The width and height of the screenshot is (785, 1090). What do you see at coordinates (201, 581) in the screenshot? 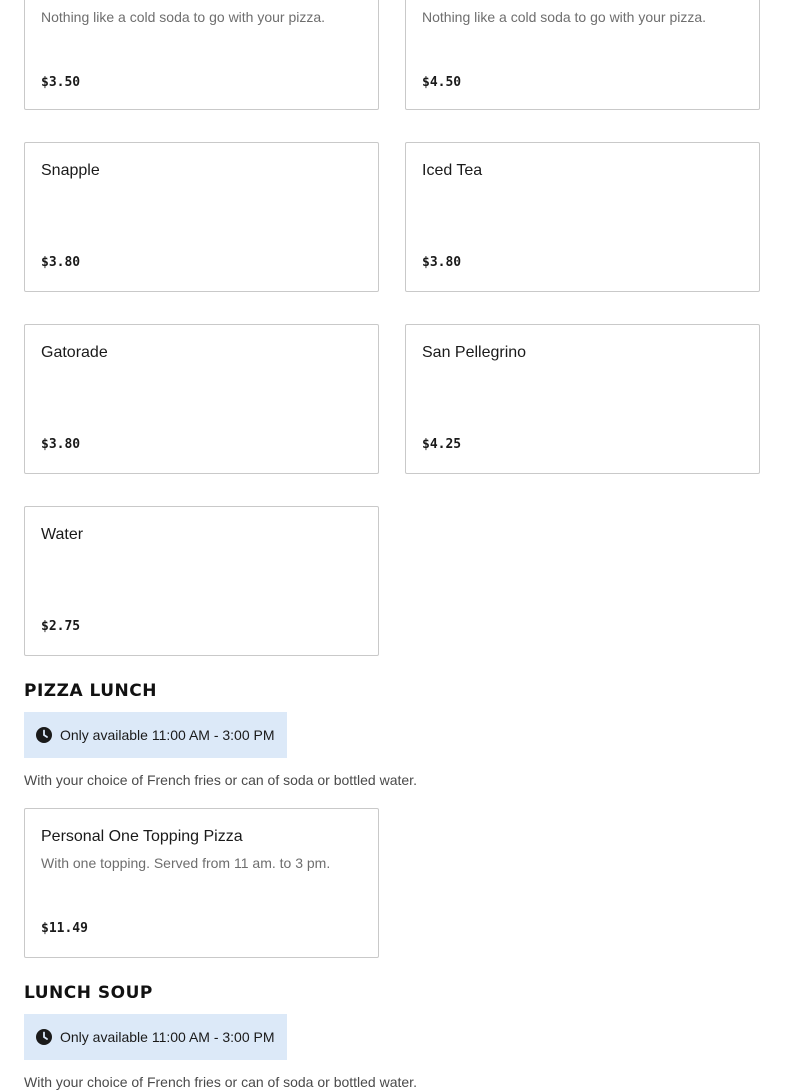
I see `menu-item-card: Water $2.75` at bounding box center [201, 581].